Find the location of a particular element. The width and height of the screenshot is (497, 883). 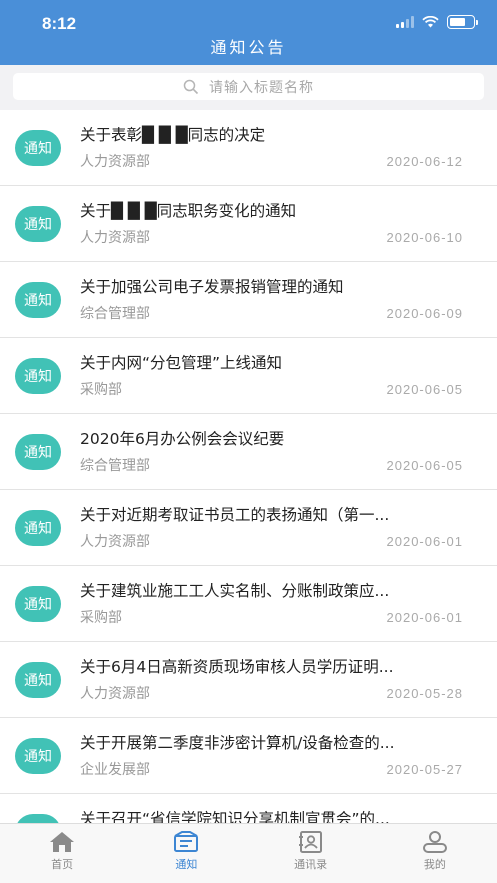

list-item: 通知 关于加强公司电子发票报销管理的通知 综合管理部 2020-06-09 is located at coordinates (248, 300).